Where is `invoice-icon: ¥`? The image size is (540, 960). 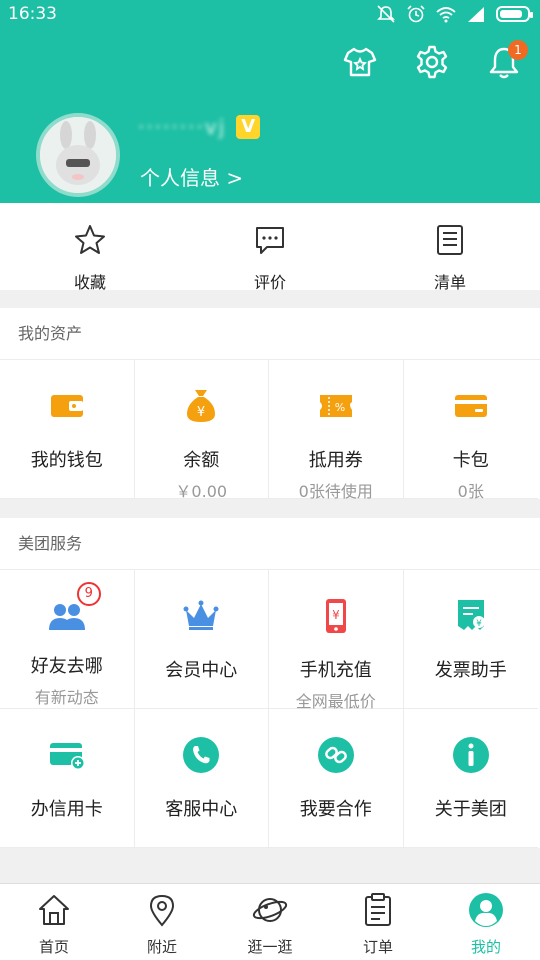 invoice-icon: ¥ is located at coordinates (471, 615).